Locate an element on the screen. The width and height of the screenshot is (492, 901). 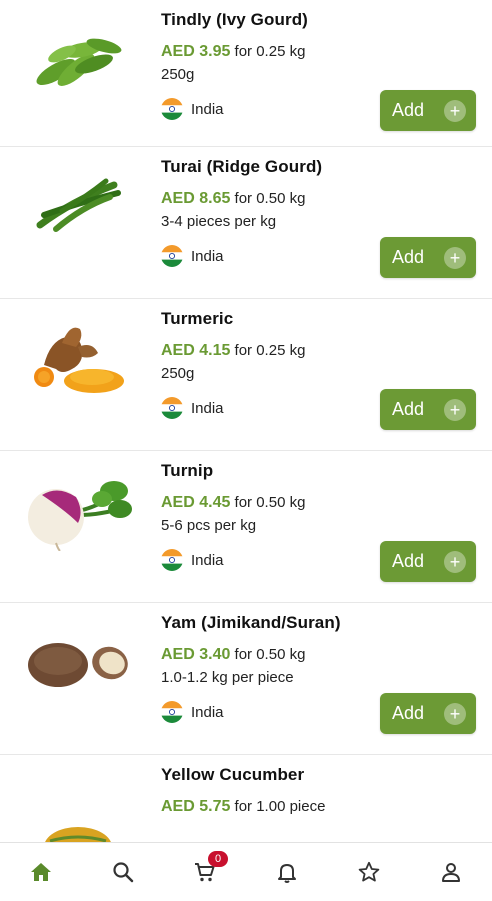
star-icon is located at coordinates (369, 871).